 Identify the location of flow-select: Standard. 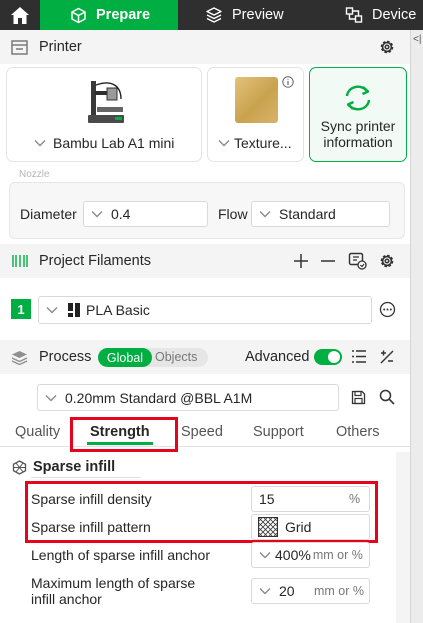
(320, 214).